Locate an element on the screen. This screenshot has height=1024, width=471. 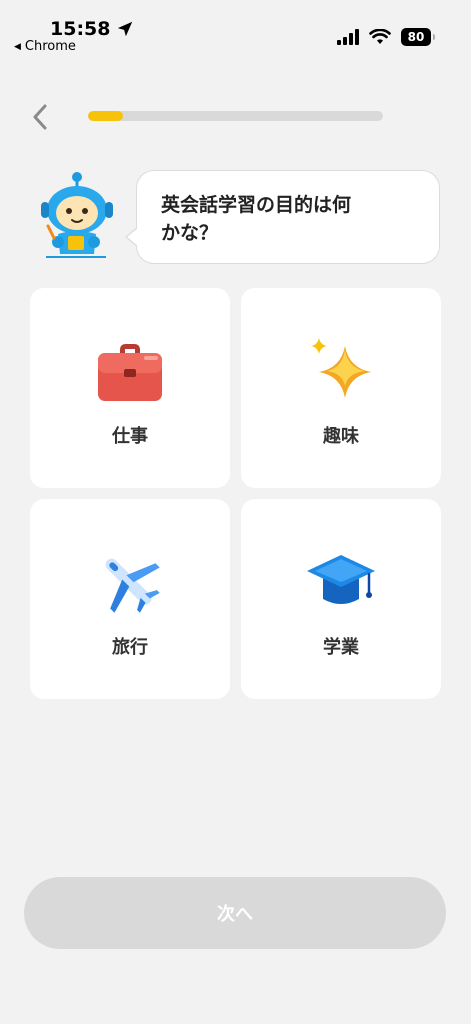
battery-icon: 80 is located at coordinates (418, 37).